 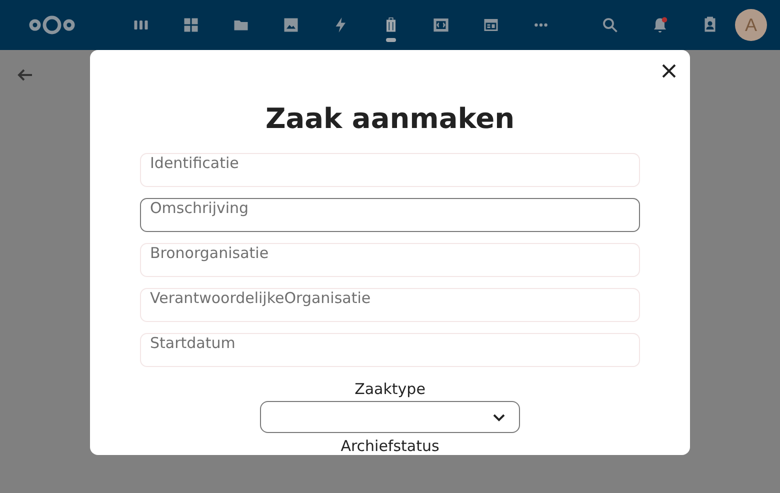 I want to click on user-avatar: A, so click(x=751, y=25).